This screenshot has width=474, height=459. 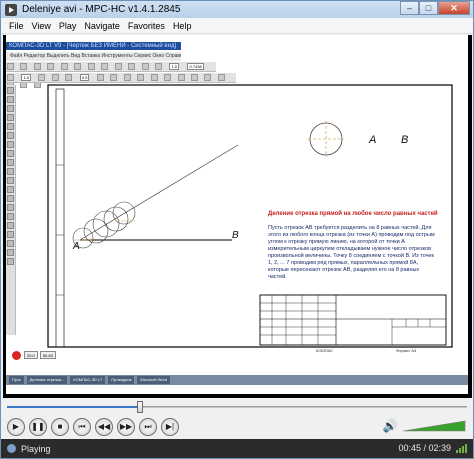 I want to click on fast-forward-button: ▶▶, so click(x=126, y=426).